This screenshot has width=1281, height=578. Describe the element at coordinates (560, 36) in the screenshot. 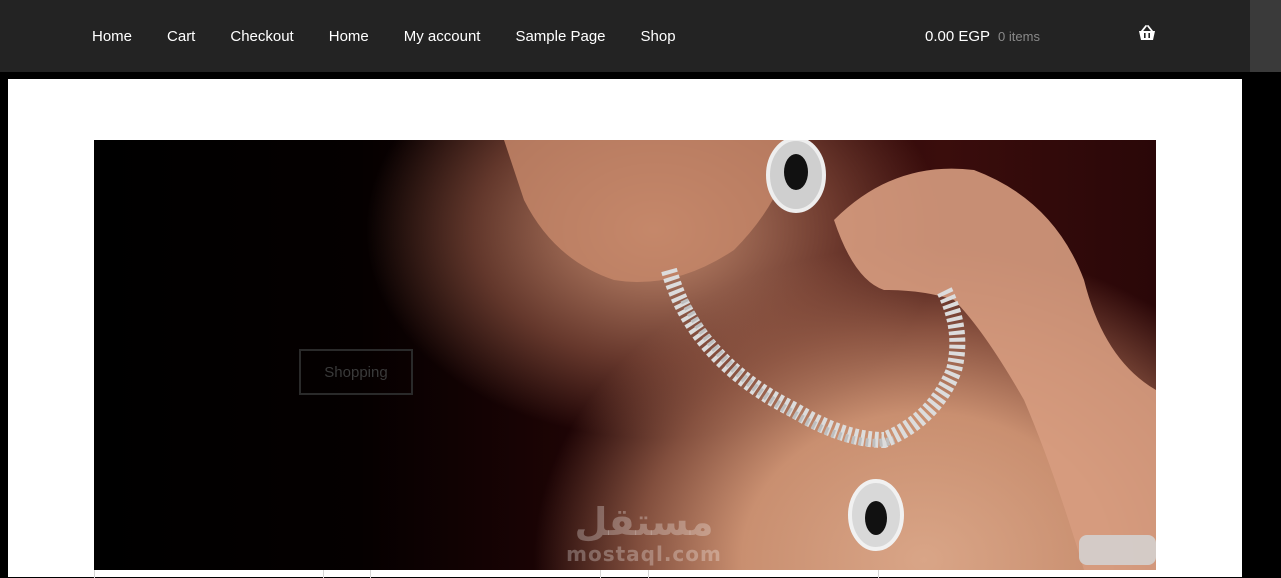

I see `nav-item-sample-page: Sample Page` at that location.